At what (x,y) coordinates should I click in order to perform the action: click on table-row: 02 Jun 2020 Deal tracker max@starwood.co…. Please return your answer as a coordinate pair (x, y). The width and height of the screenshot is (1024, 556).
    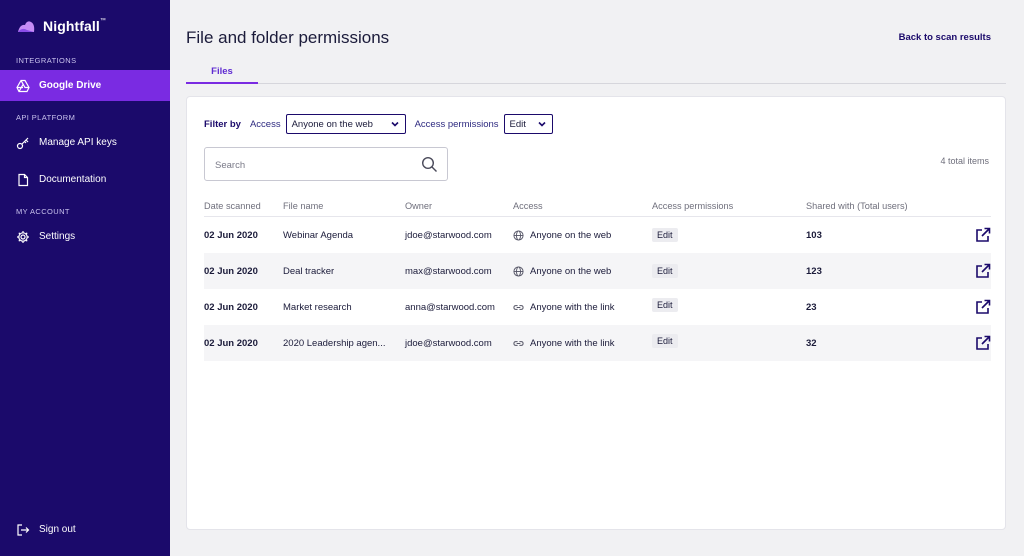
    Looking at the image, I should click on (597, 271).